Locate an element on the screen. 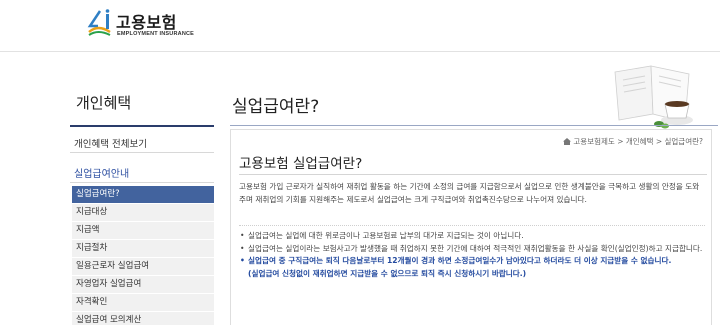  sidebar-link-all: 개인혜택 전체보기 is located at coordinates (110, 143).